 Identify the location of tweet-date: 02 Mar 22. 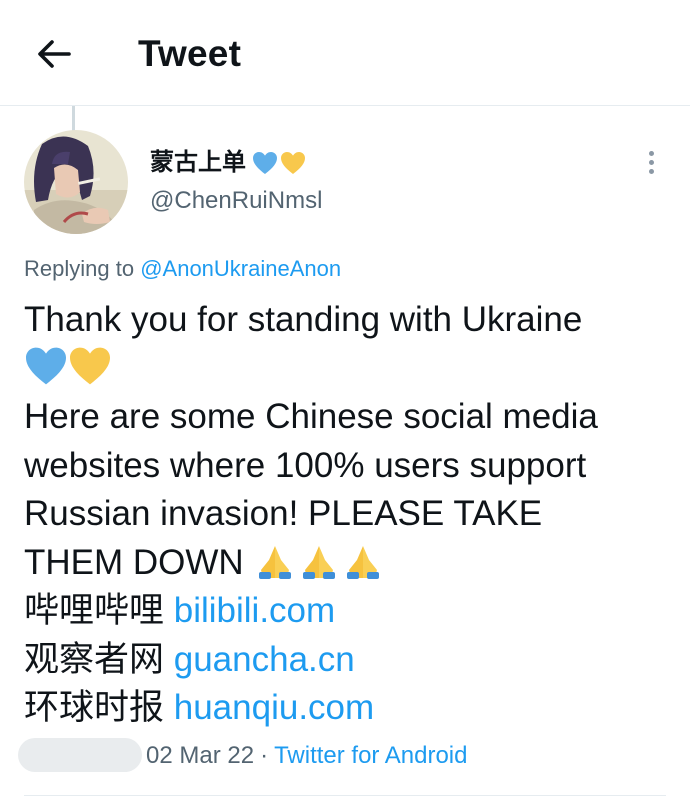
(200, 755).